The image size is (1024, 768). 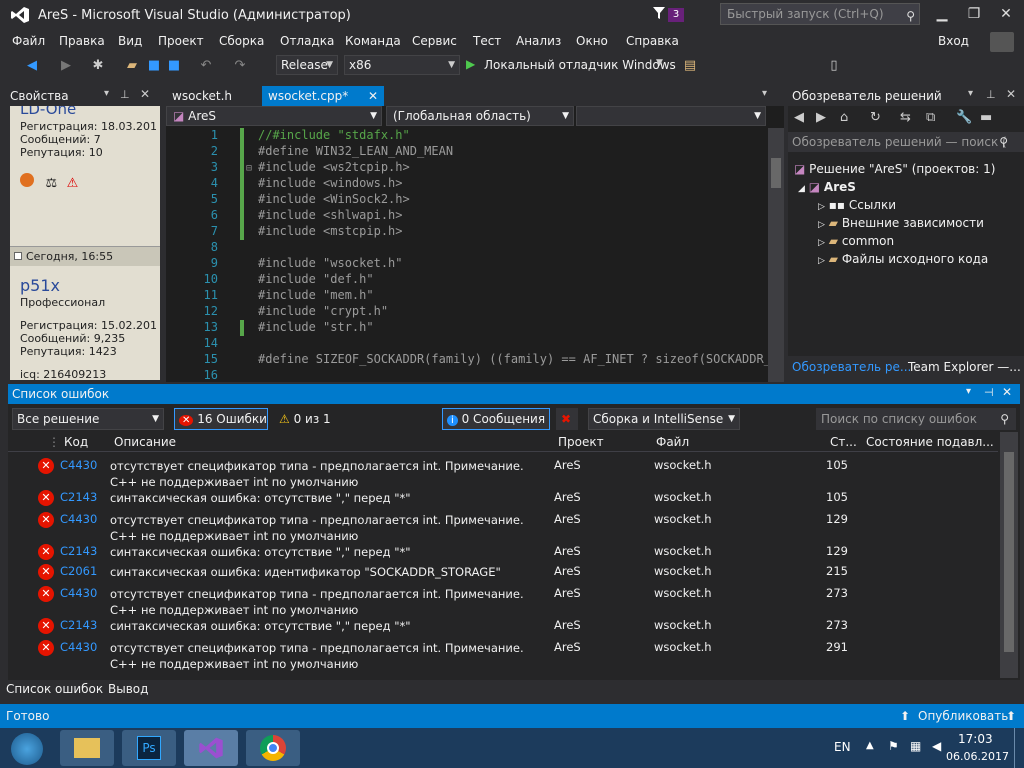 What do you see at coordinates (659, 63) in the screenshot?
I see `chevron-down-icon: ▼` at bounding box center [659, 63].